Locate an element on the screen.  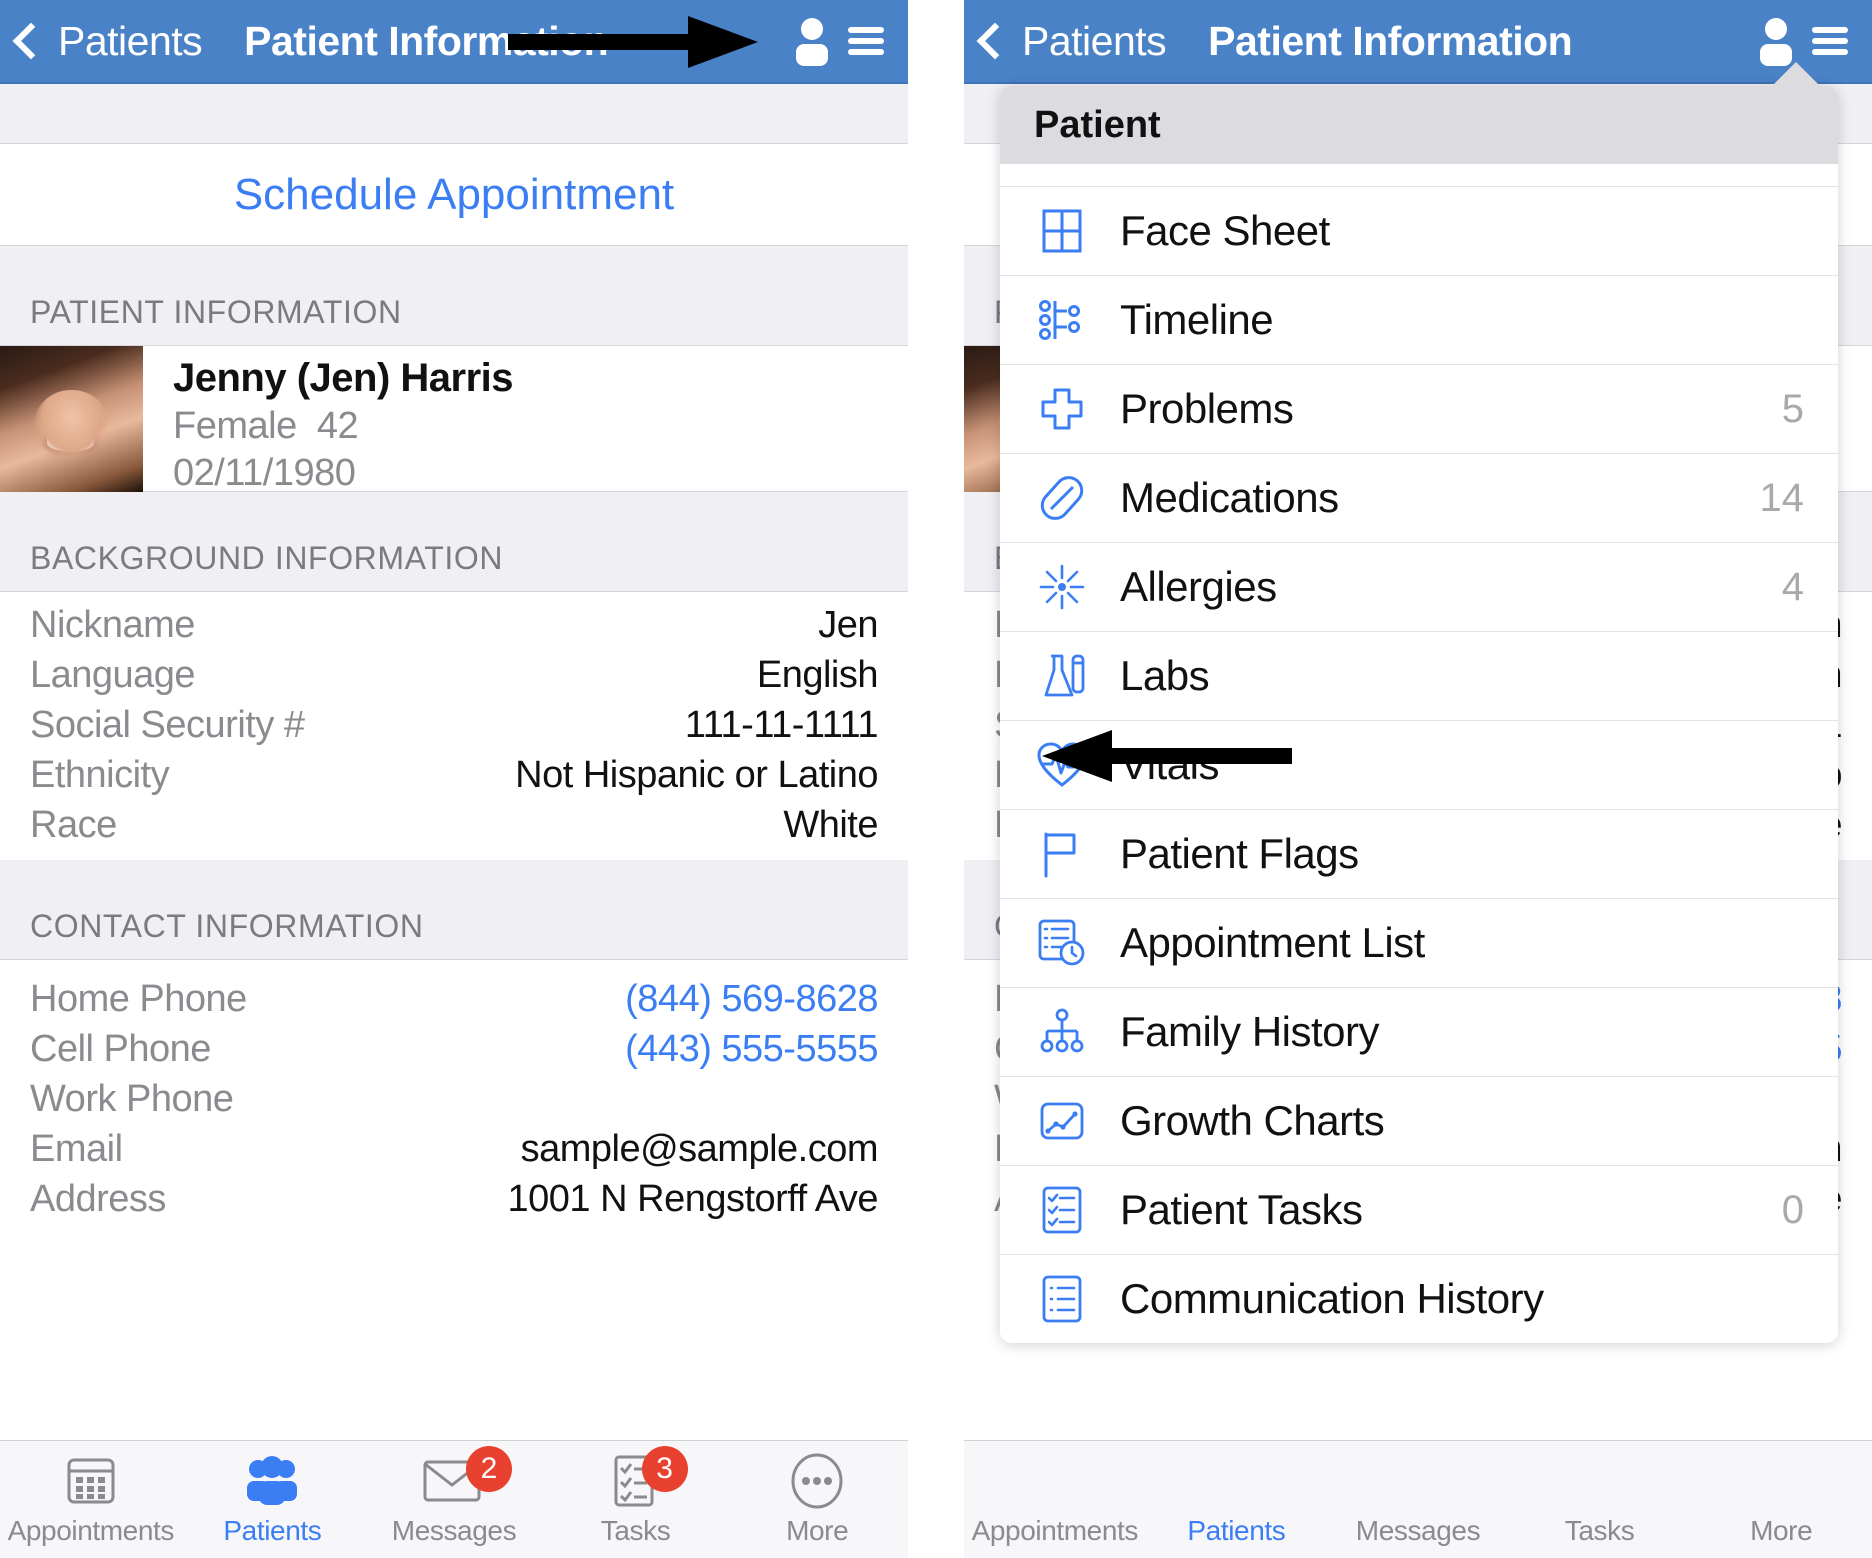
top-spacer is located at coordinates (454, 114).